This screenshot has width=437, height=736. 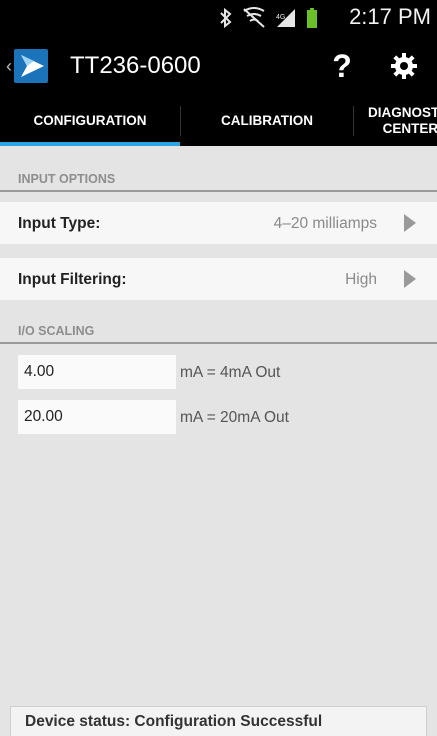 I want to click on tab-diagnostic-center: DIAGNOSTIC CENTER, so click(x=395, y=121).